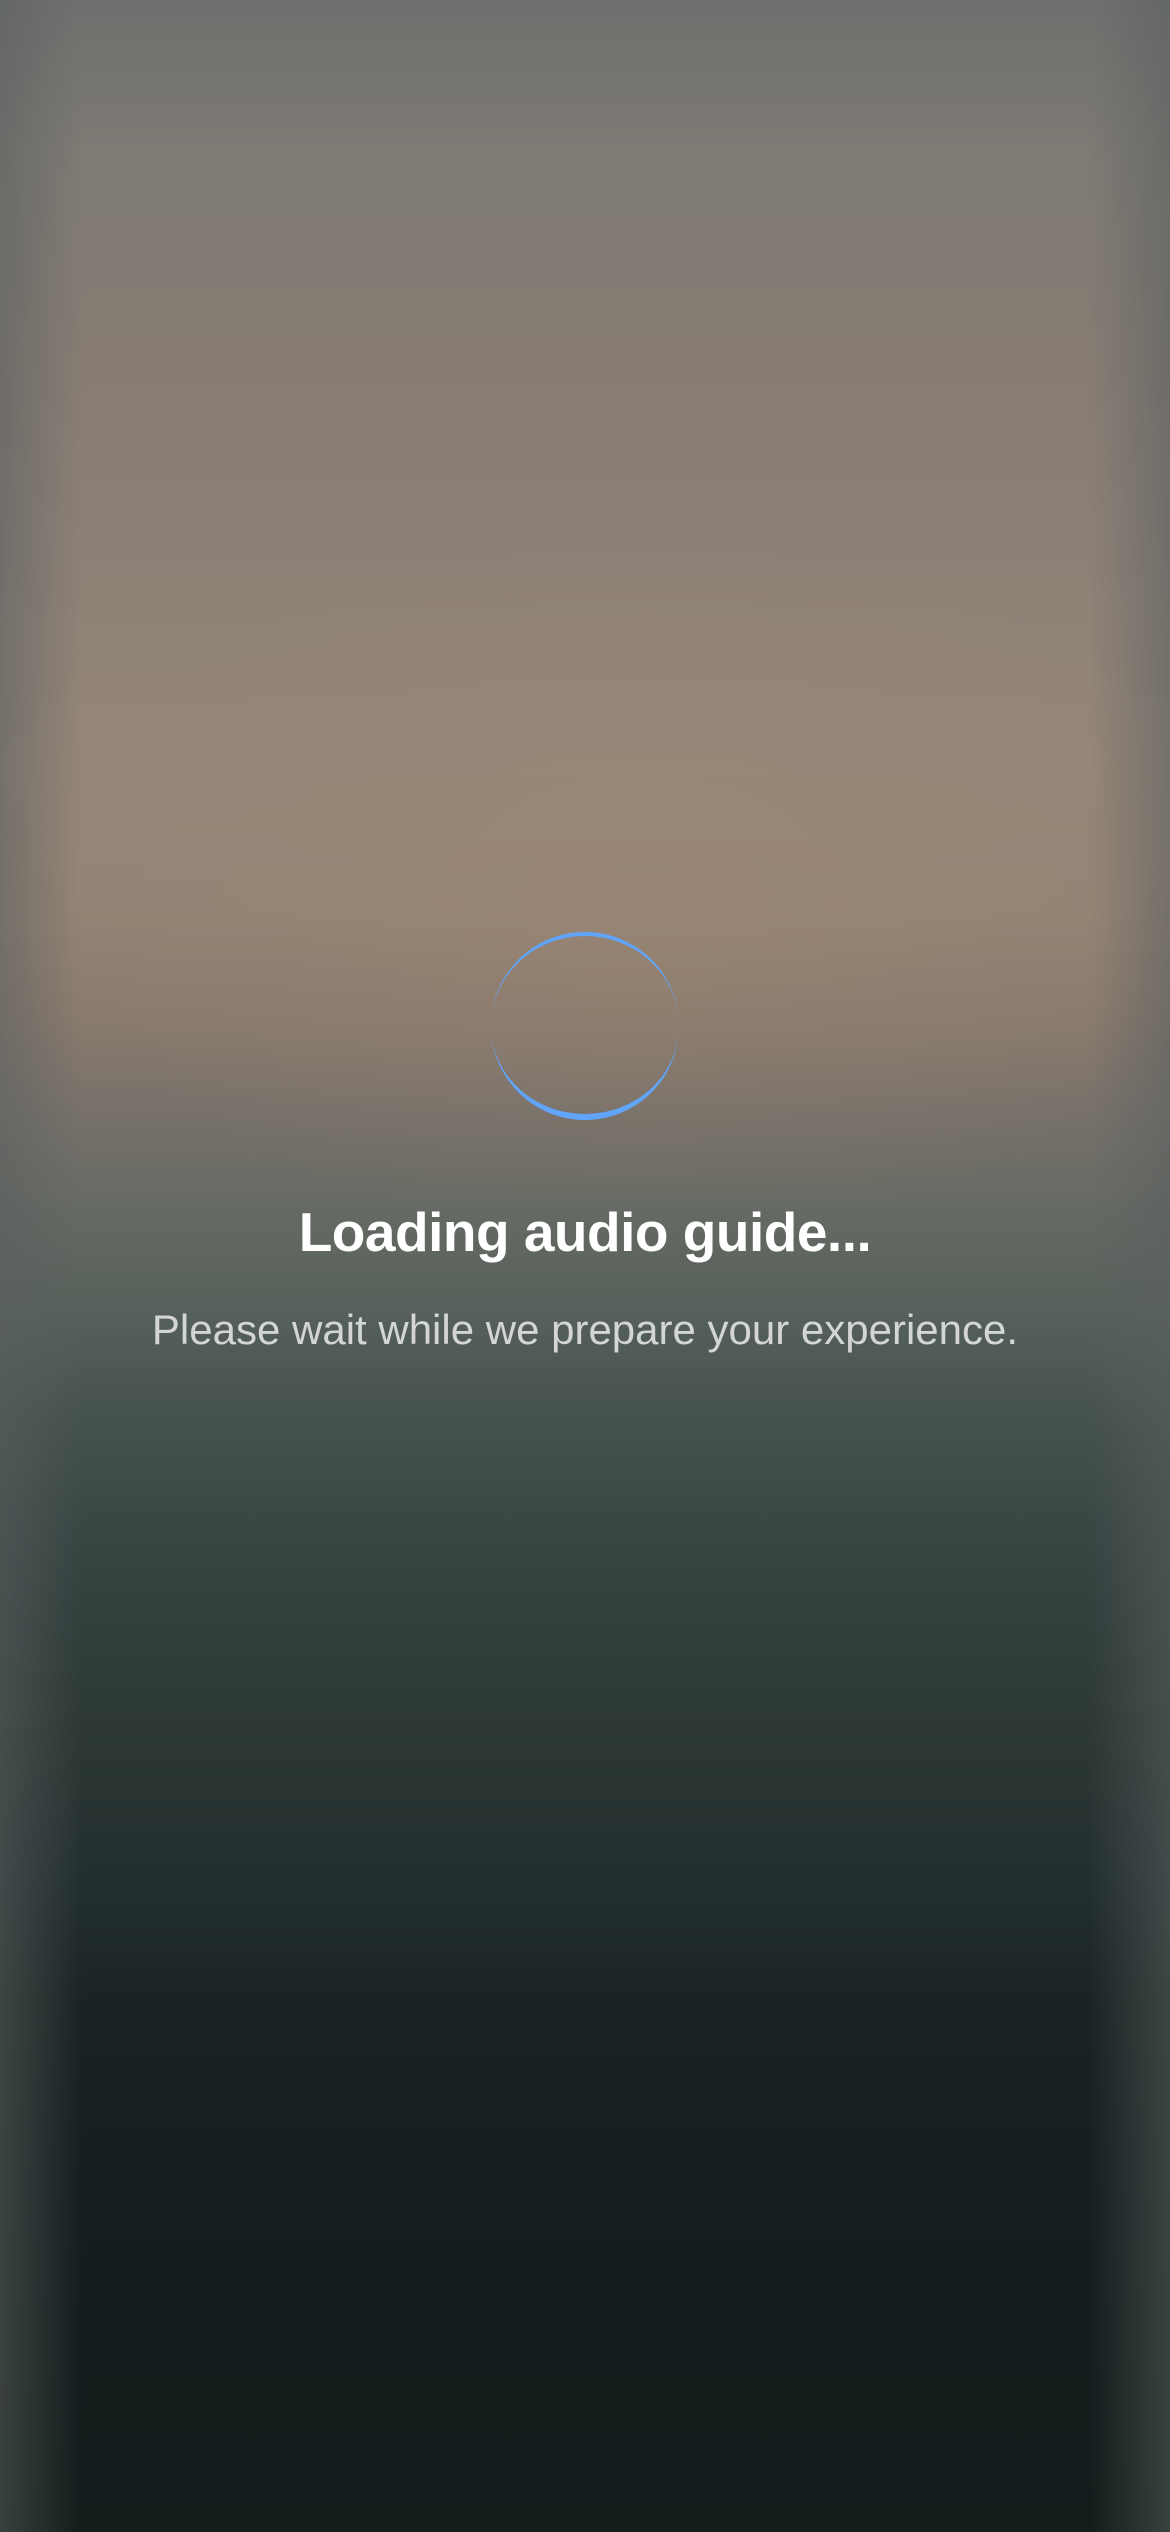 The image size is (1170, 2532). What do you see at coordinates (585, 1026) in the screenshot?
I see `loading-spinner-icon` at bounding box center [585, 1026].